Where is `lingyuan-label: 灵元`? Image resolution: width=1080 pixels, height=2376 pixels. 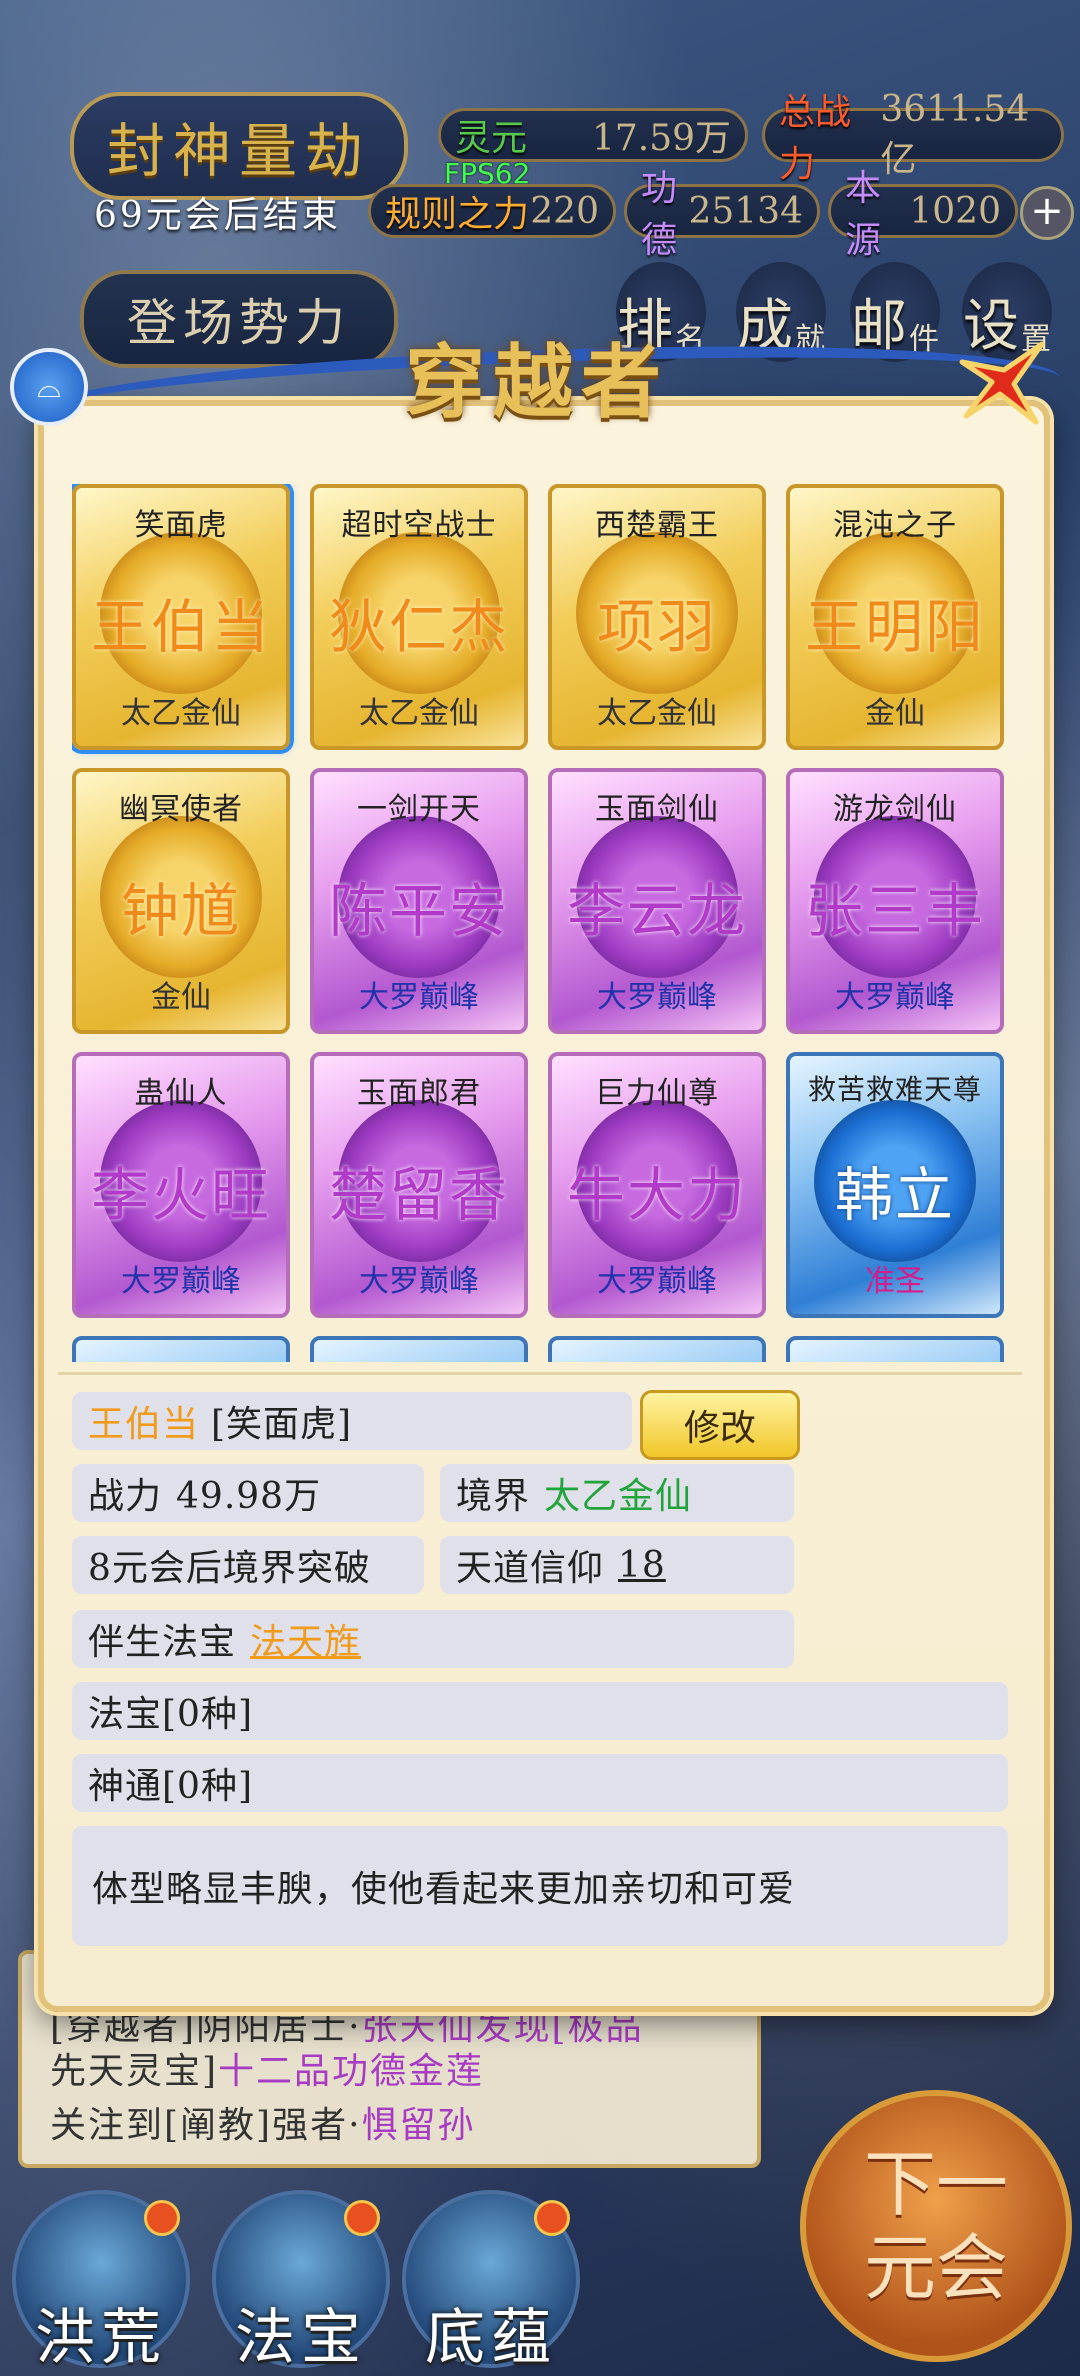
lingyuan-label: 灵元 is located at coordinates (491, 138).